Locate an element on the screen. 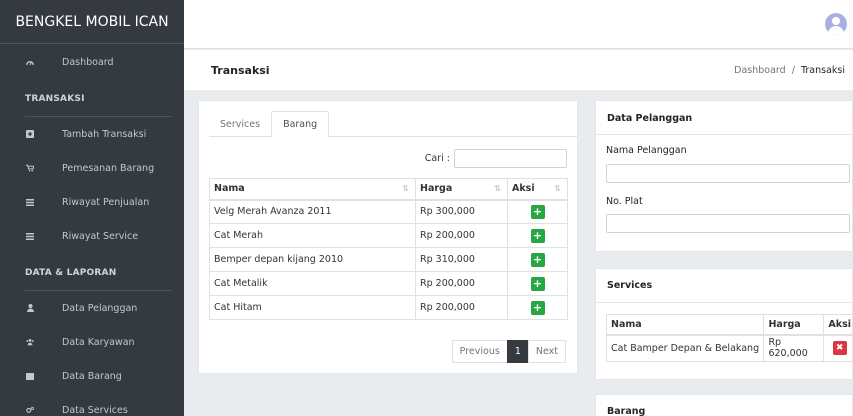  sidebar-item-data-pelanggan: Data Pelanggan is located at coordinates (92, 308).